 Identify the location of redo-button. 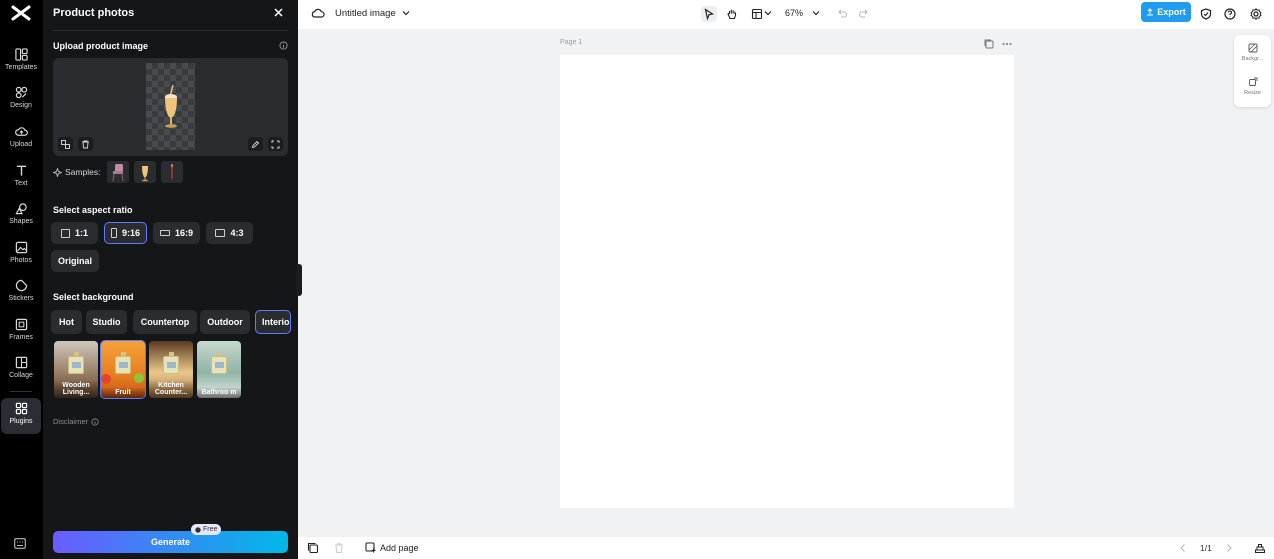
(864, 14).